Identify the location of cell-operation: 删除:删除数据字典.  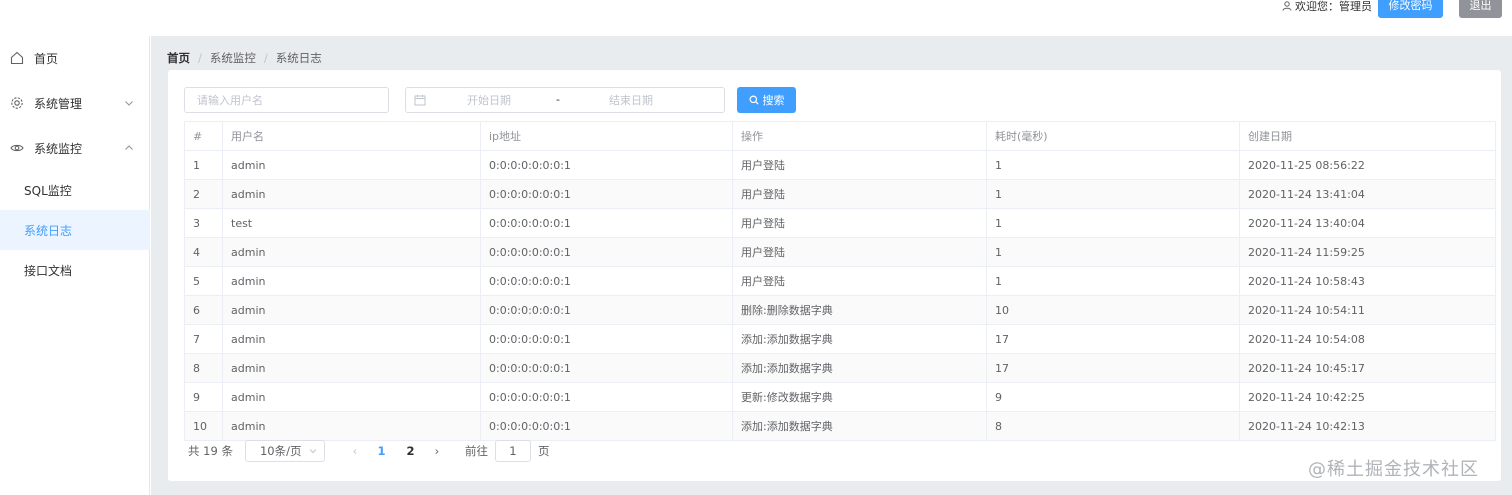
(859, 310).